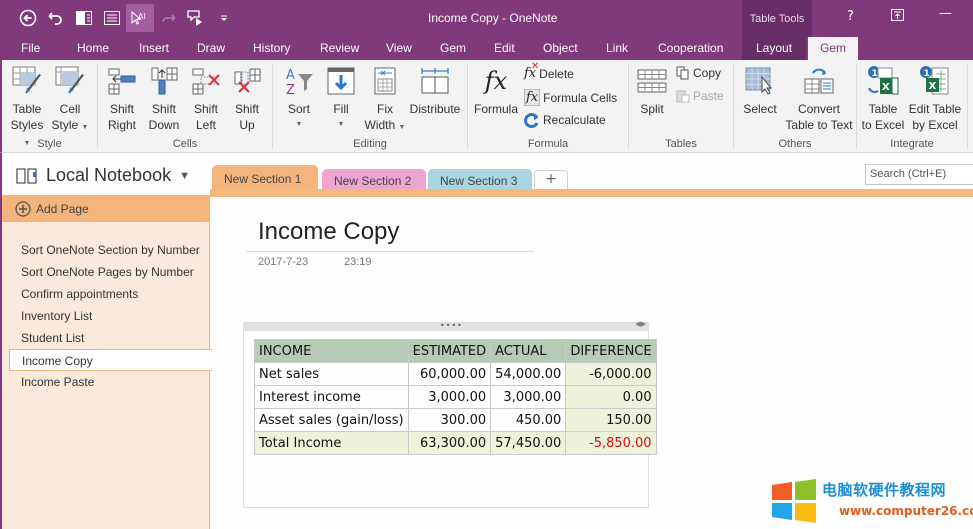  What do you see at coordinates (453, 48) in the screenshot?
I see `tab-gem: Gem` at bounding box center [453, 48].